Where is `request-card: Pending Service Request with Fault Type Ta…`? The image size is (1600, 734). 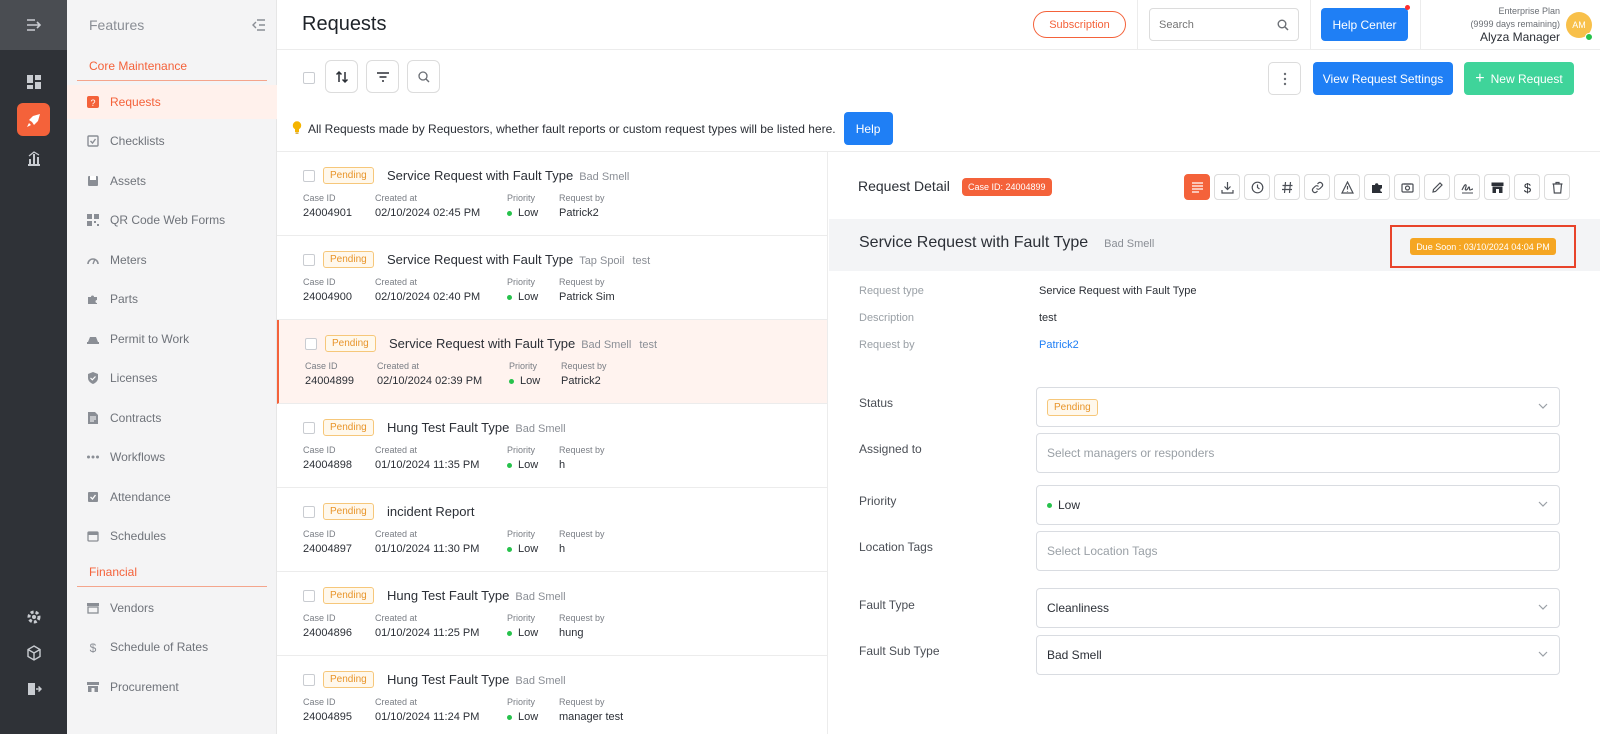
request-card: Pending Service Request with Fault Type Ta… is located at coordinates (552, 278).